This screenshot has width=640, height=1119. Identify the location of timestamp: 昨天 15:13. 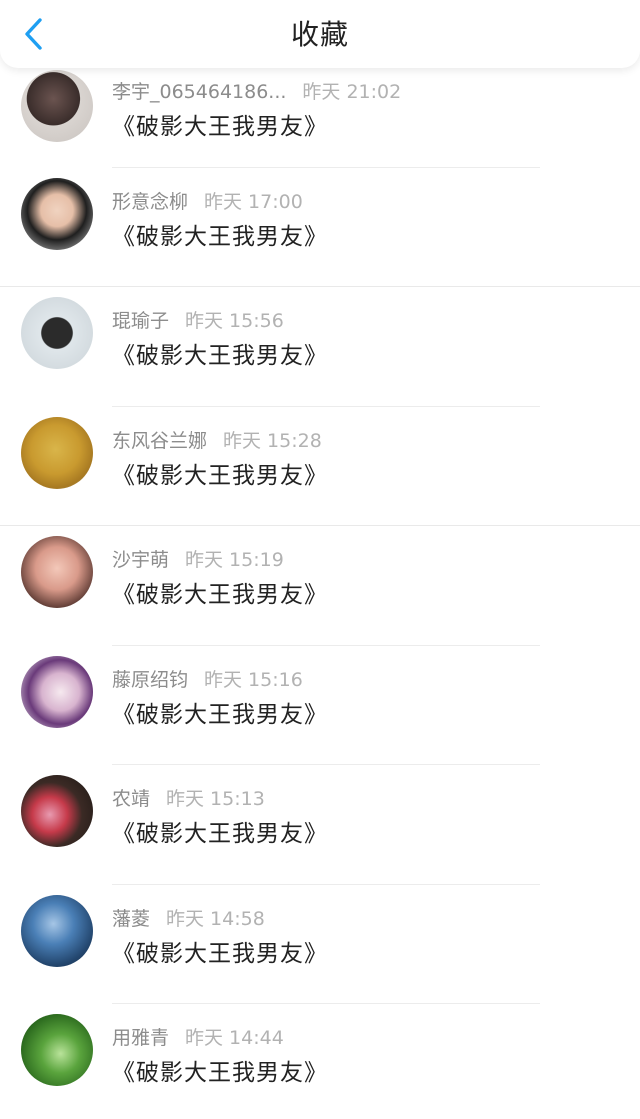
(215, 799).